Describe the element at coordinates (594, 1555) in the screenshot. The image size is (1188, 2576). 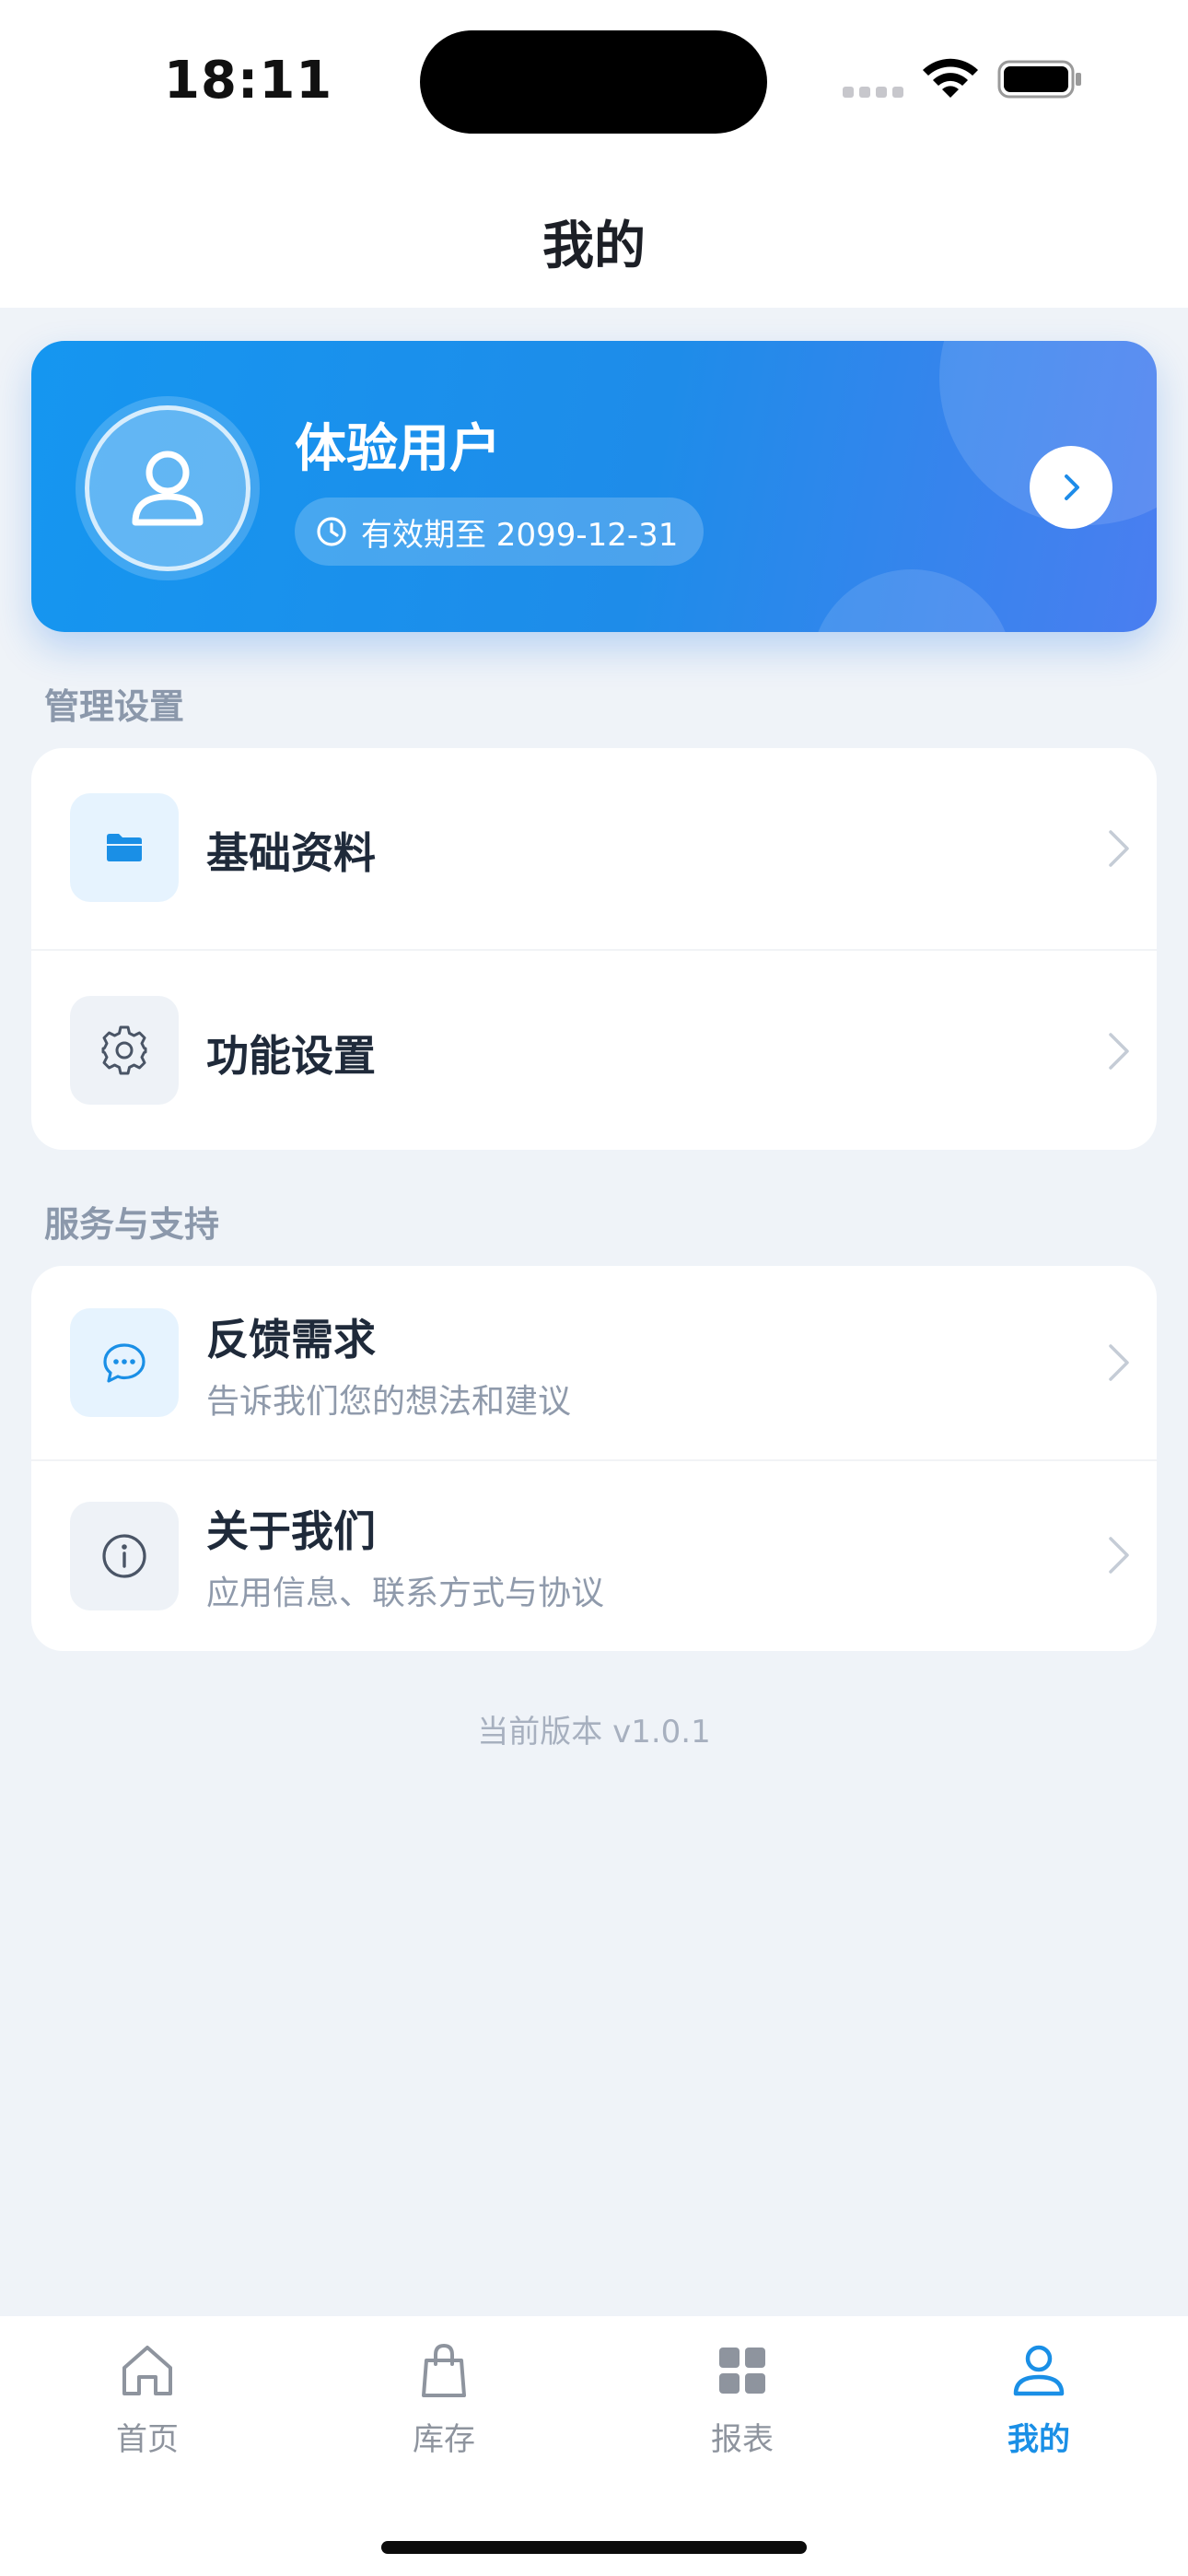
I see `menu-item-about-us: 关于我们 应用信息、联系方式与协议` at that location.